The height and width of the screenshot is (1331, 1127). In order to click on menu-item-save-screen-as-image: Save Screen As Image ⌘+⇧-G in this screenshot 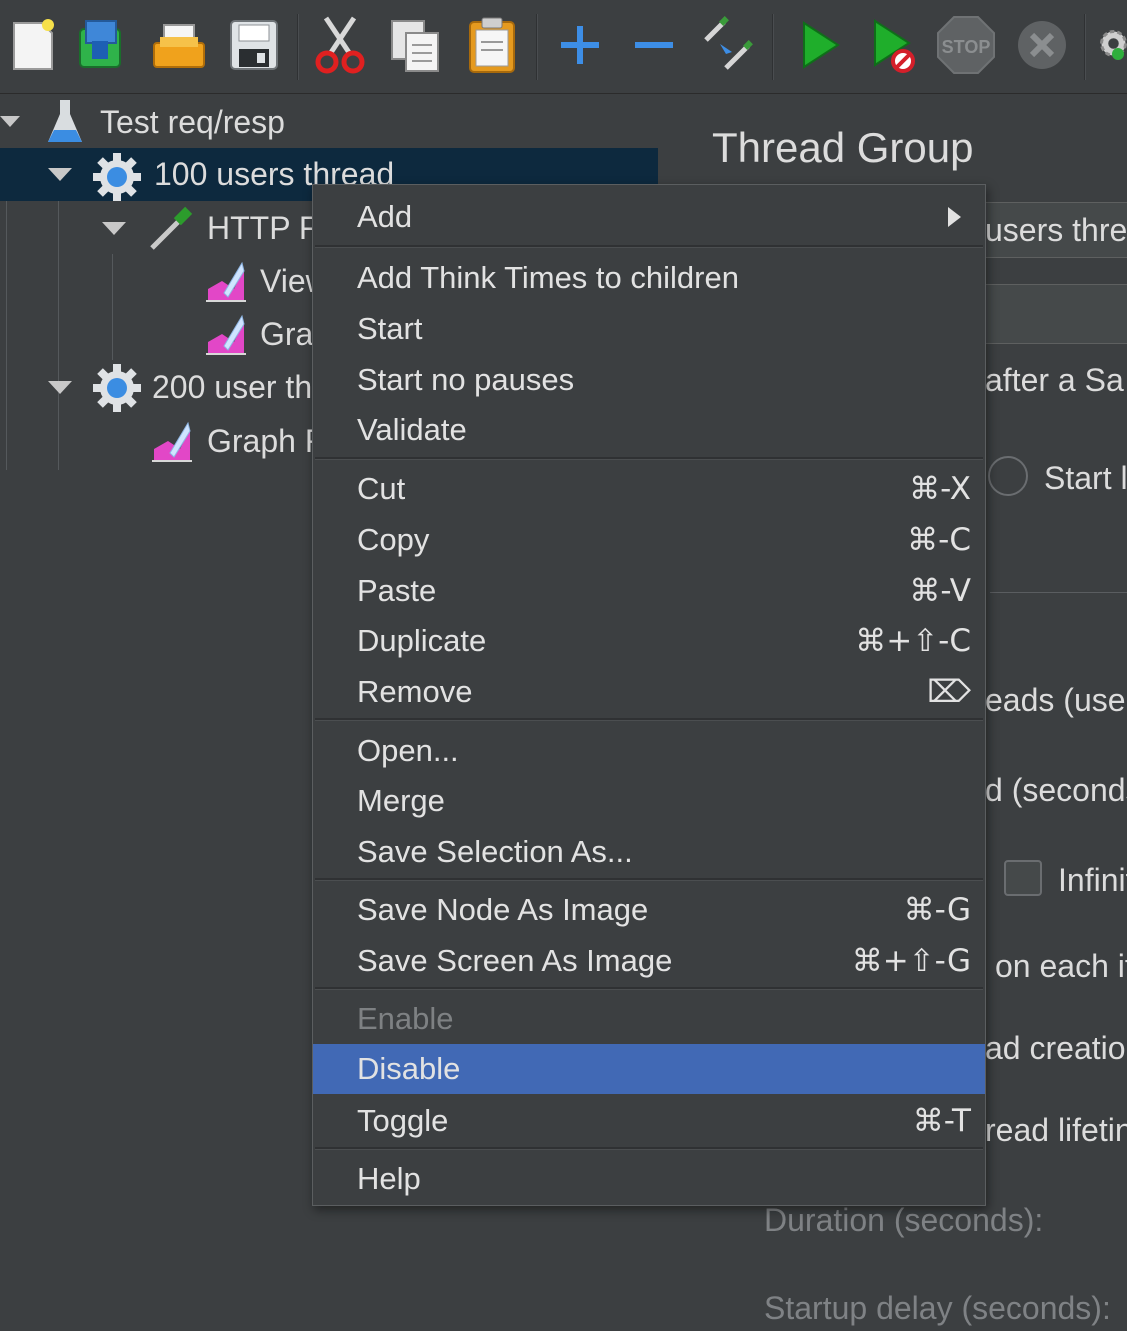, I will do `click(649, 961)`.